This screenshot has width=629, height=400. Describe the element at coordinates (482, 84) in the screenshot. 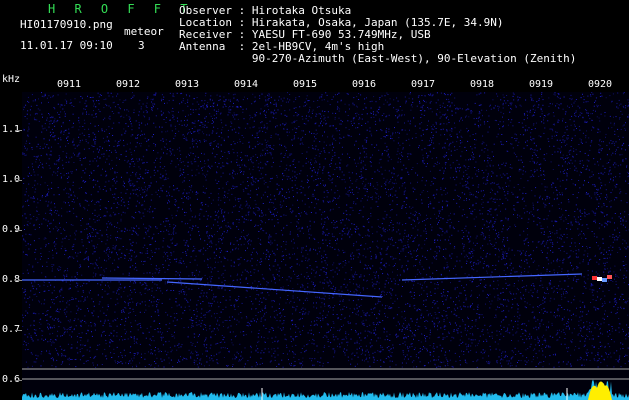

I see `x-tick-label: 0918` at that location.